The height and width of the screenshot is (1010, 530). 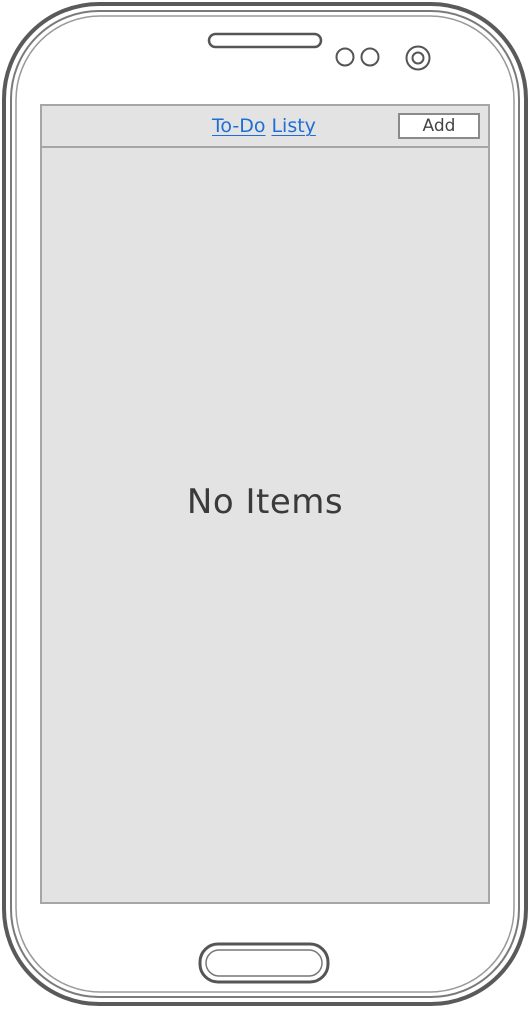 What do you see at coordinates (264, 963) in the screenshot?
I see `home-button-icon` at bounding box center [264, 963].